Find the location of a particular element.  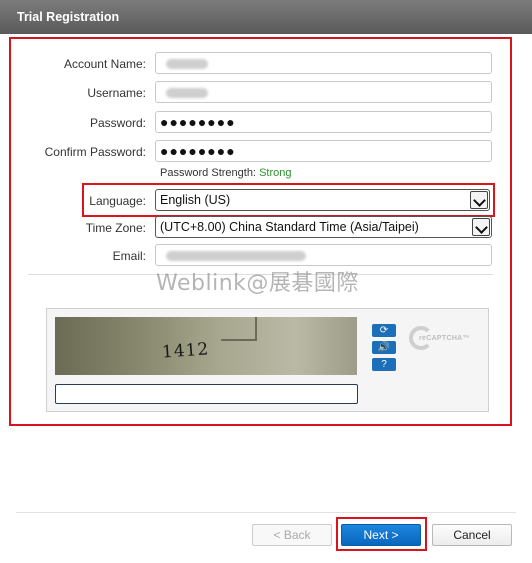

next-button: Next > is located at coordinates (381, 535).